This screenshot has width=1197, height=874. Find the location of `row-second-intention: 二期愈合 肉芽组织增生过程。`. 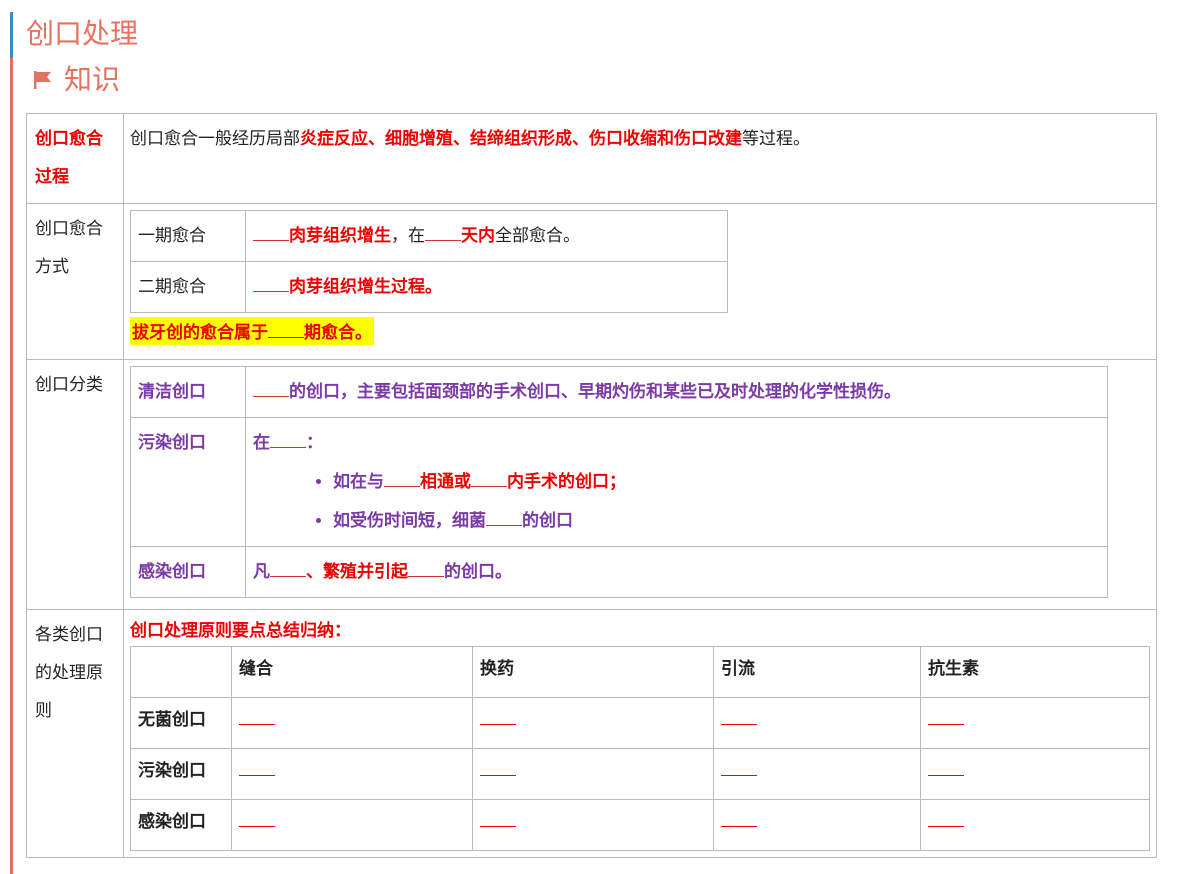

row-second-intention: 二期愈合 肉芽组织增生过程。 is located at coordinates (429, 287).